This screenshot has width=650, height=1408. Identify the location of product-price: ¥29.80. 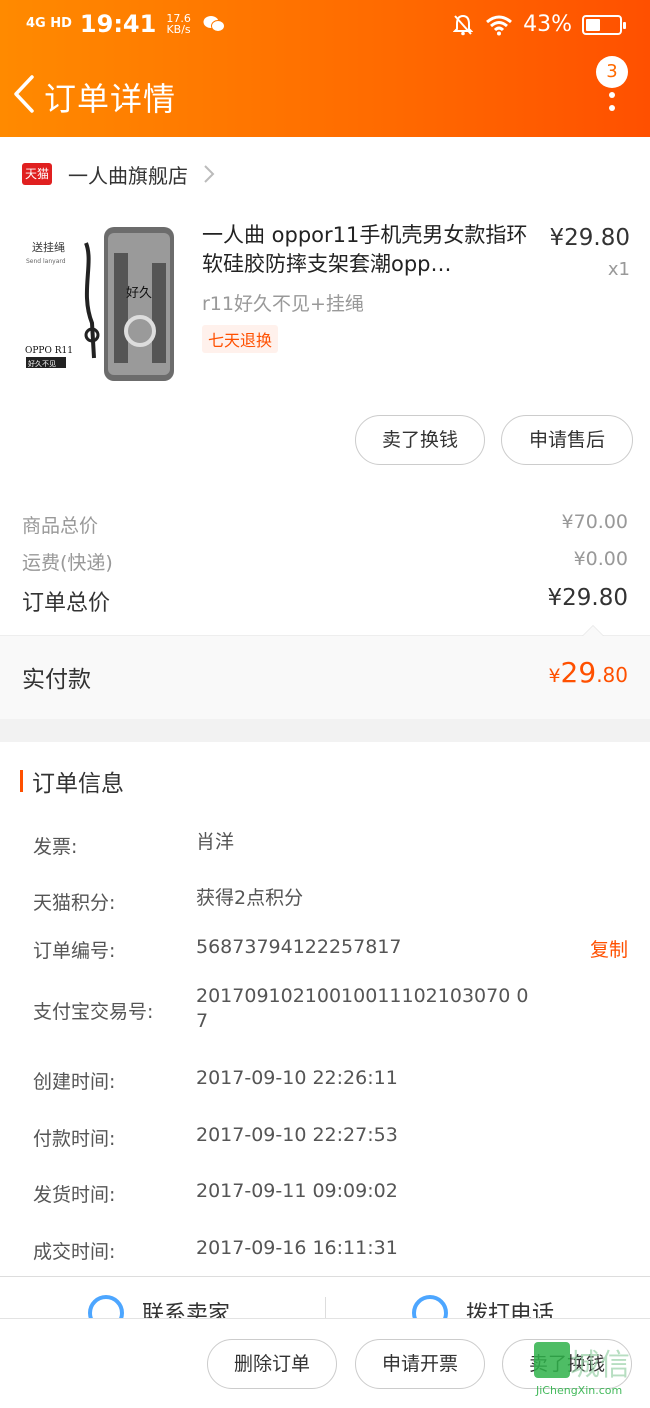
(589, 238).